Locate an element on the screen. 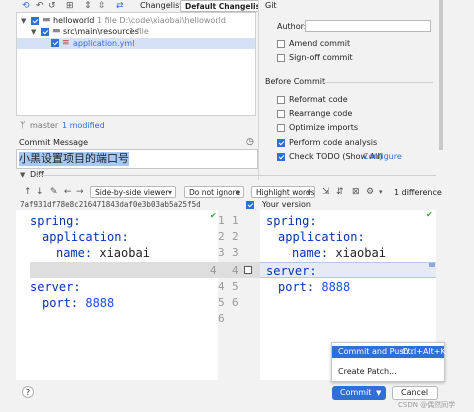  group-by-icon: ⊞ is located at coordinates (70, 6).